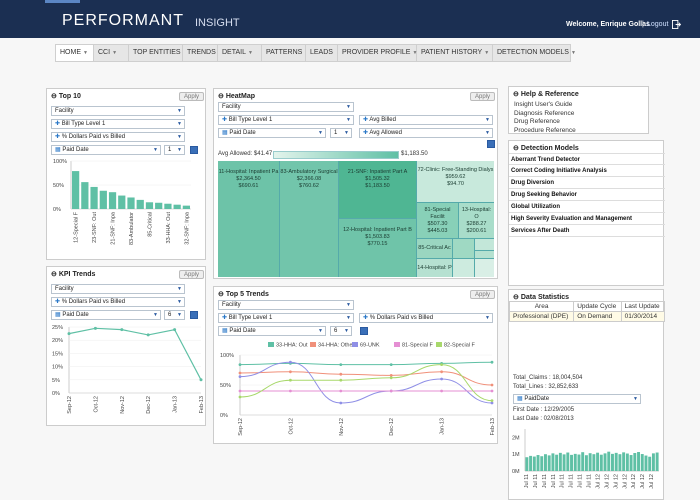 The width and height of the screenshot is (700, 500). I want to click on detection-item: Drug Diversion, so click(587, 183).